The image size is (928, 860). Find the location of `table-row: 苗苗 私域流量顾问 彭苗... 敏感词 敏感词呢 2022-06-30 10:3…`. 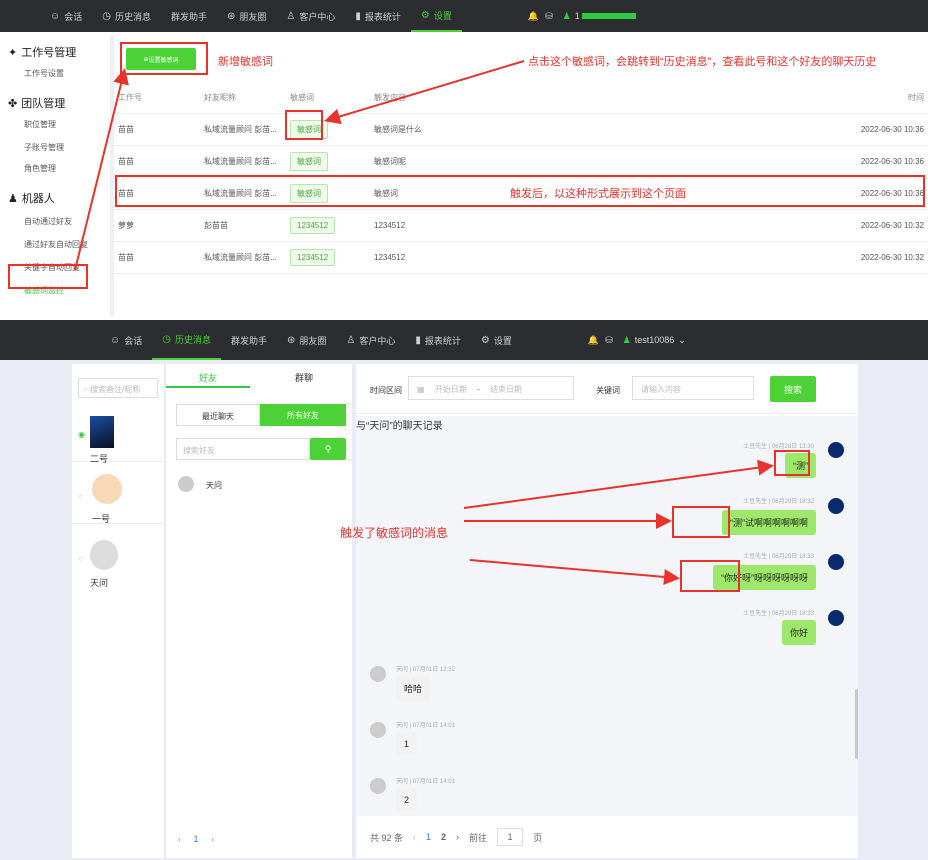

table-row: 苗苗 私域流量顾问 彭苗... 敏感词 敏感词呢 2022-06-30 10:3… is located at coordinates (521, 162).